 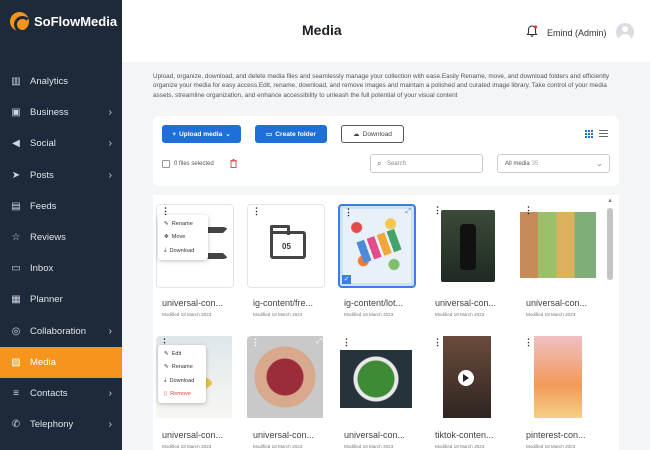 What do you see at coordinates (16, 269) in the screenshot?
I see `inbox-icon: ▭` at bounding box center [16, 269].